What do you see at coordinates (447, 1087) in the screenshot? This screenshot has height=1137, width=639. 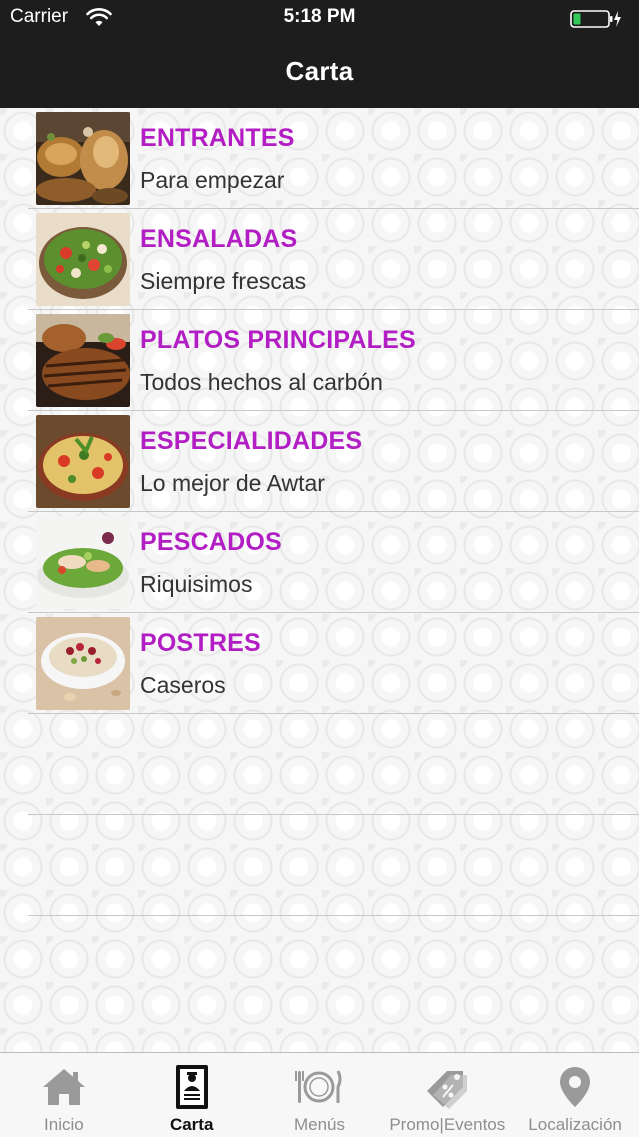 I see `discount-tag-icon` at bounding box center [447, 1087].